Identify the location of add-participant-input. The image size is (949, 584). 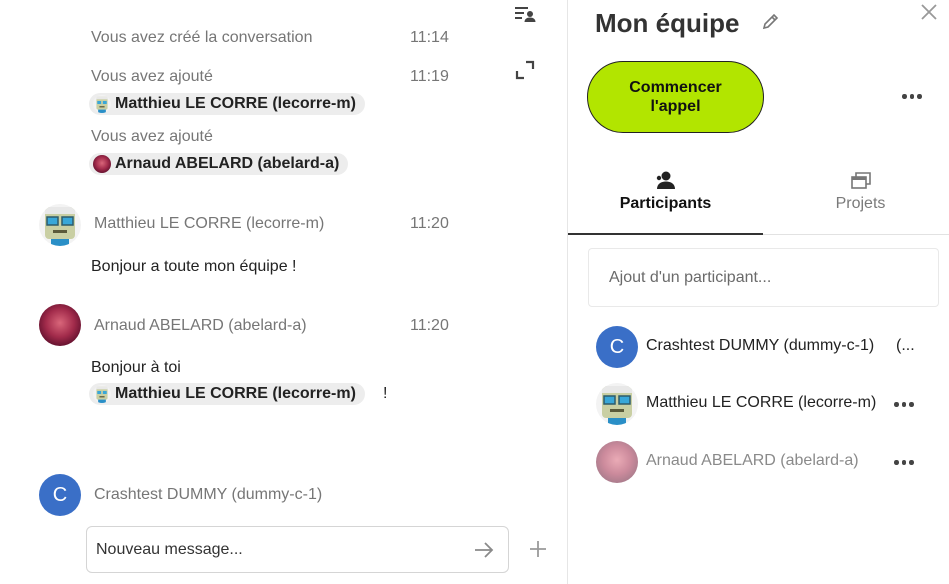
(763, 277).